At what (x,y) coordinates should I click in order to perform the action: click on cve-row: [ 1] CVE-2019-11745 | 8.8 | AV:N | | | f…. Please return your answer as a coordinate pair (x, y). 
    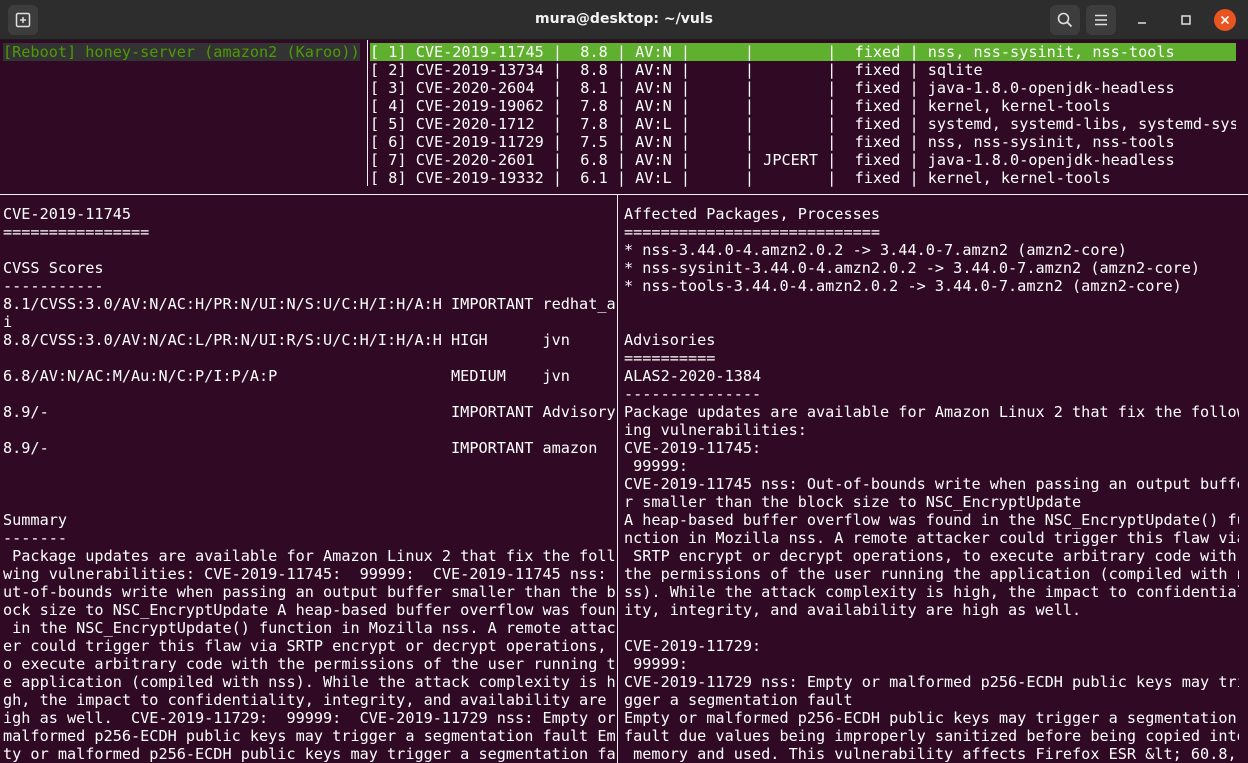
    Looking at the image, I should click on (803, 52).